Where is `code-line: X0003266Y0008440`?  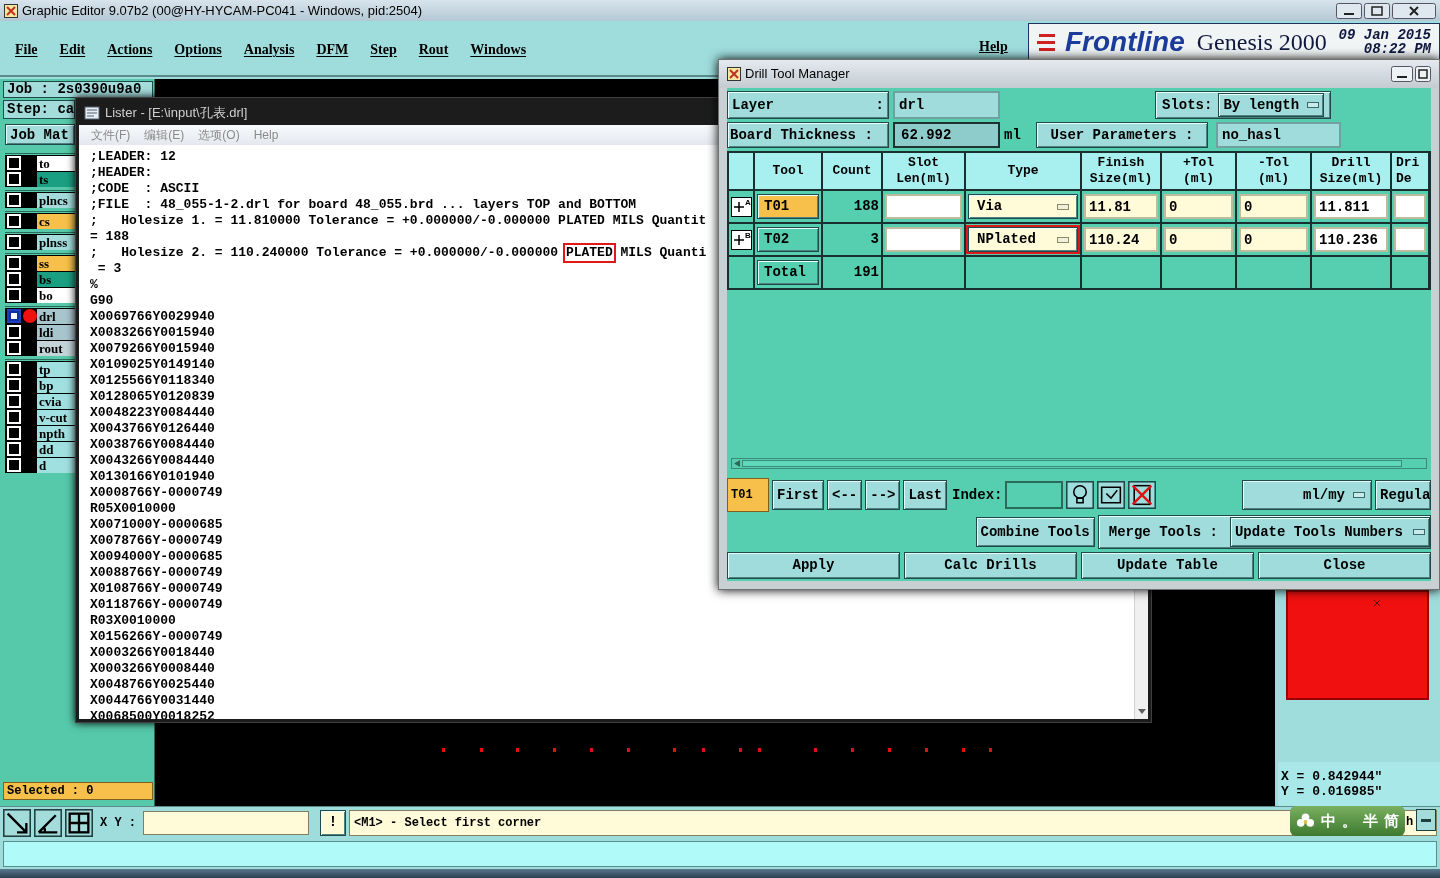 code-line: X0003266Y0008440 is located at coordinates (152, 669).